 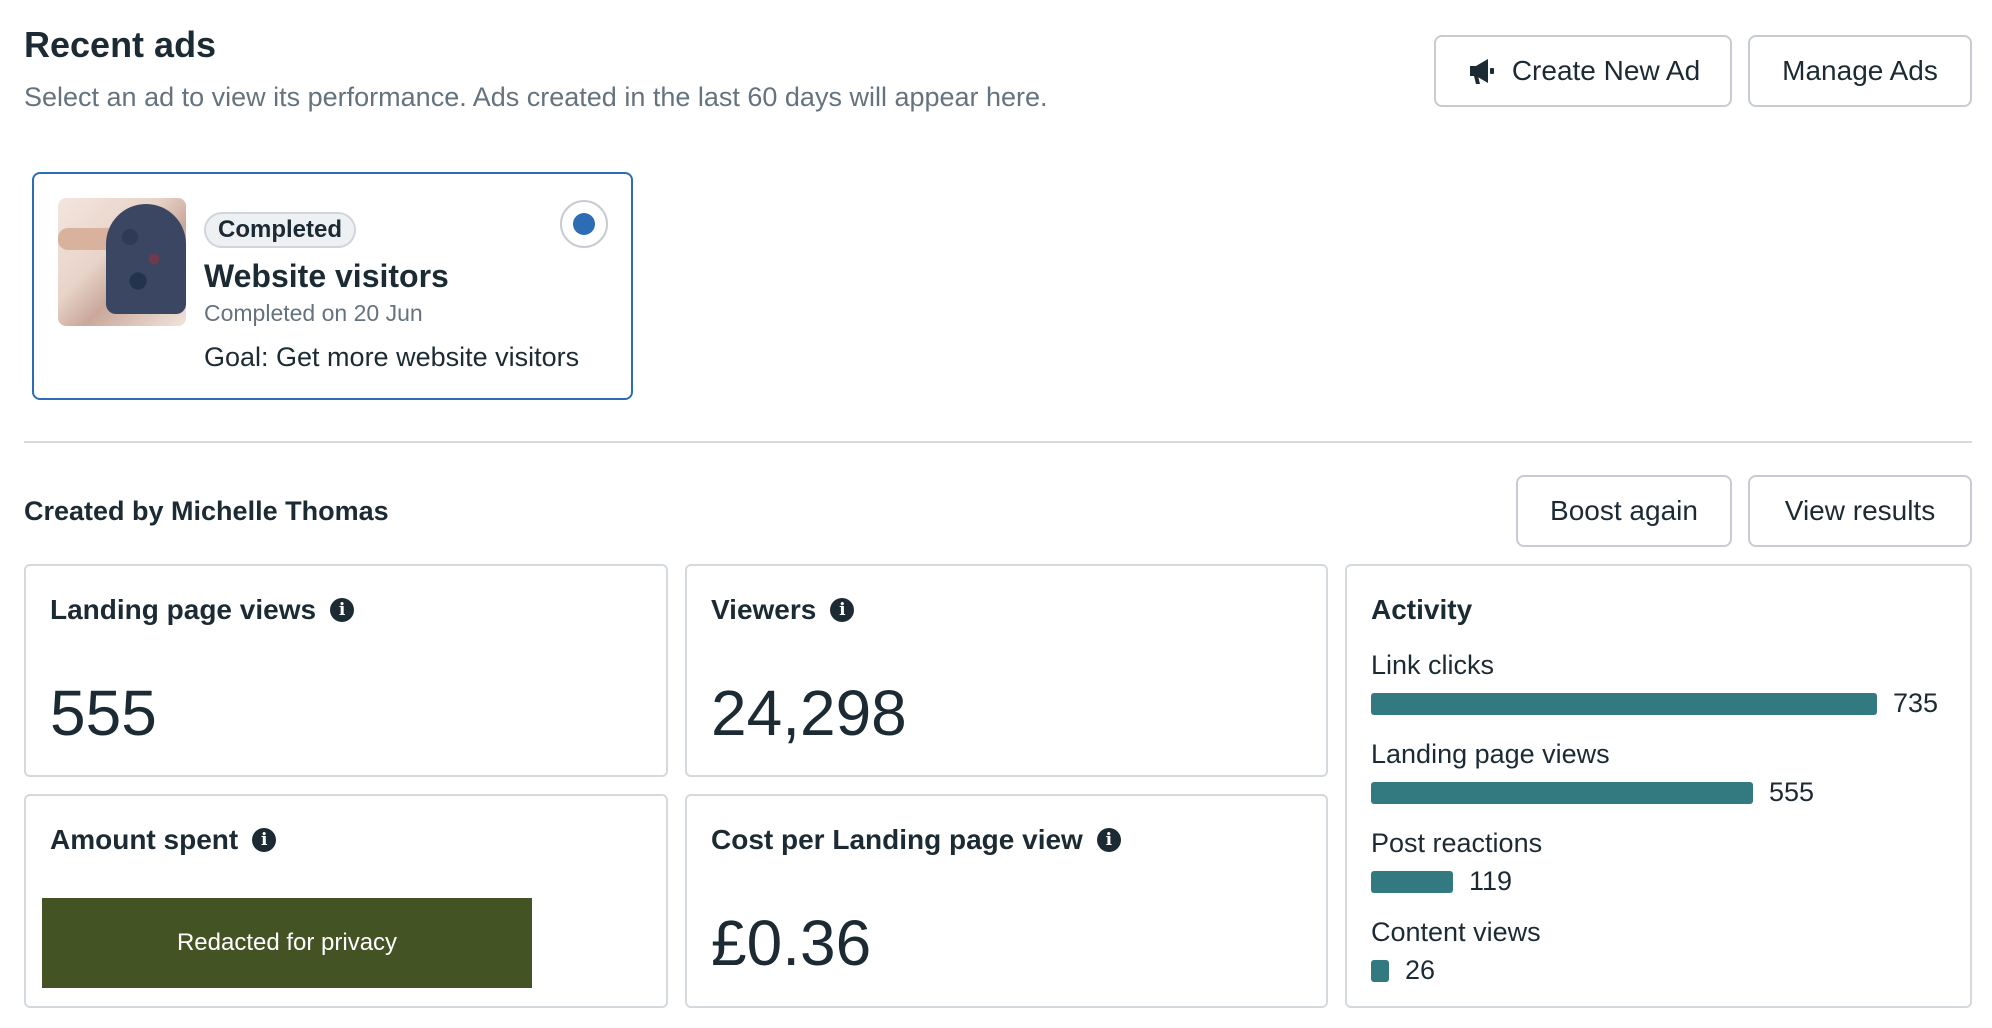 I want to click on landing-page-views-card: Landing page views i 555, so click(x=346, y=670).